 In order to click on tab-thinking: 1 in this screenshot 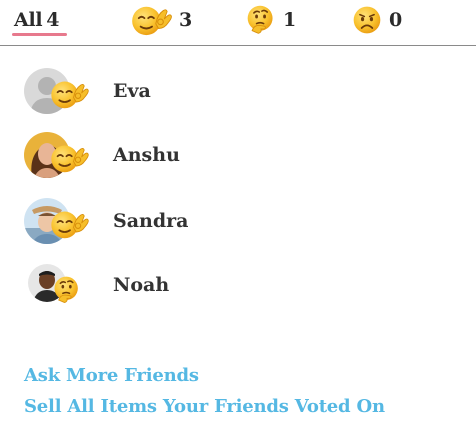, I will do `click(270, 20)`.